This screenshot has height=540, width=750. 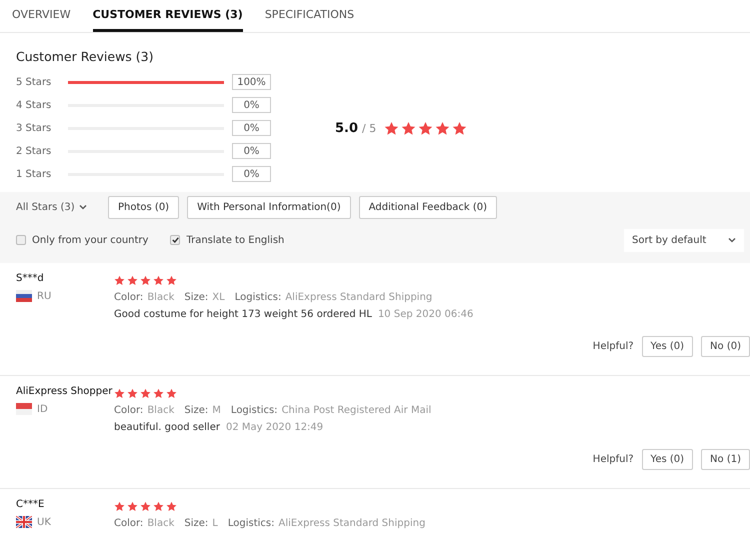 I want to click on star-filter-dropdown: All Stars (3), so click(x=58, y=207).